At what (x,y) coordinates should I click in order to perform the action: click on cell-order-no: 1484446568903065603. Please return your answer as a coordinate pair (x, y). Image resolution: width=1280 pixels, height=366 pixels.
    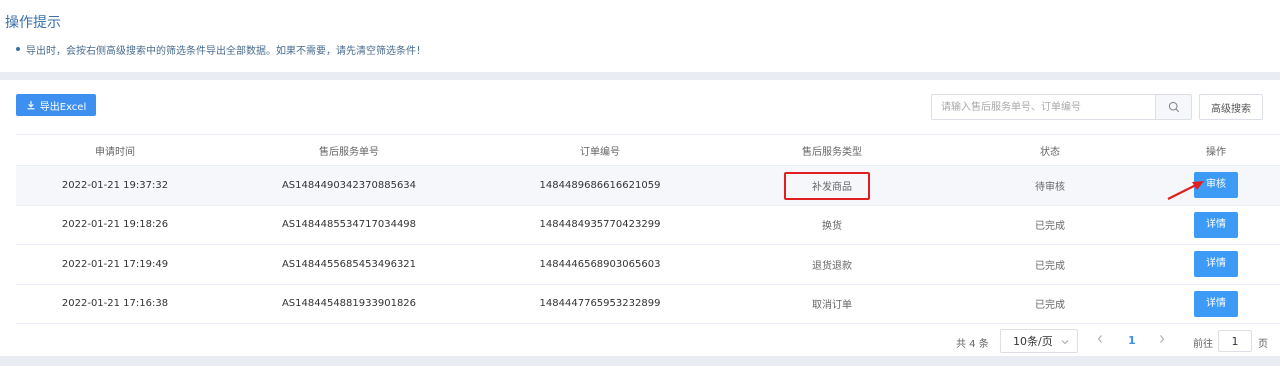
    Looking at the image, I should click on (600, 264).